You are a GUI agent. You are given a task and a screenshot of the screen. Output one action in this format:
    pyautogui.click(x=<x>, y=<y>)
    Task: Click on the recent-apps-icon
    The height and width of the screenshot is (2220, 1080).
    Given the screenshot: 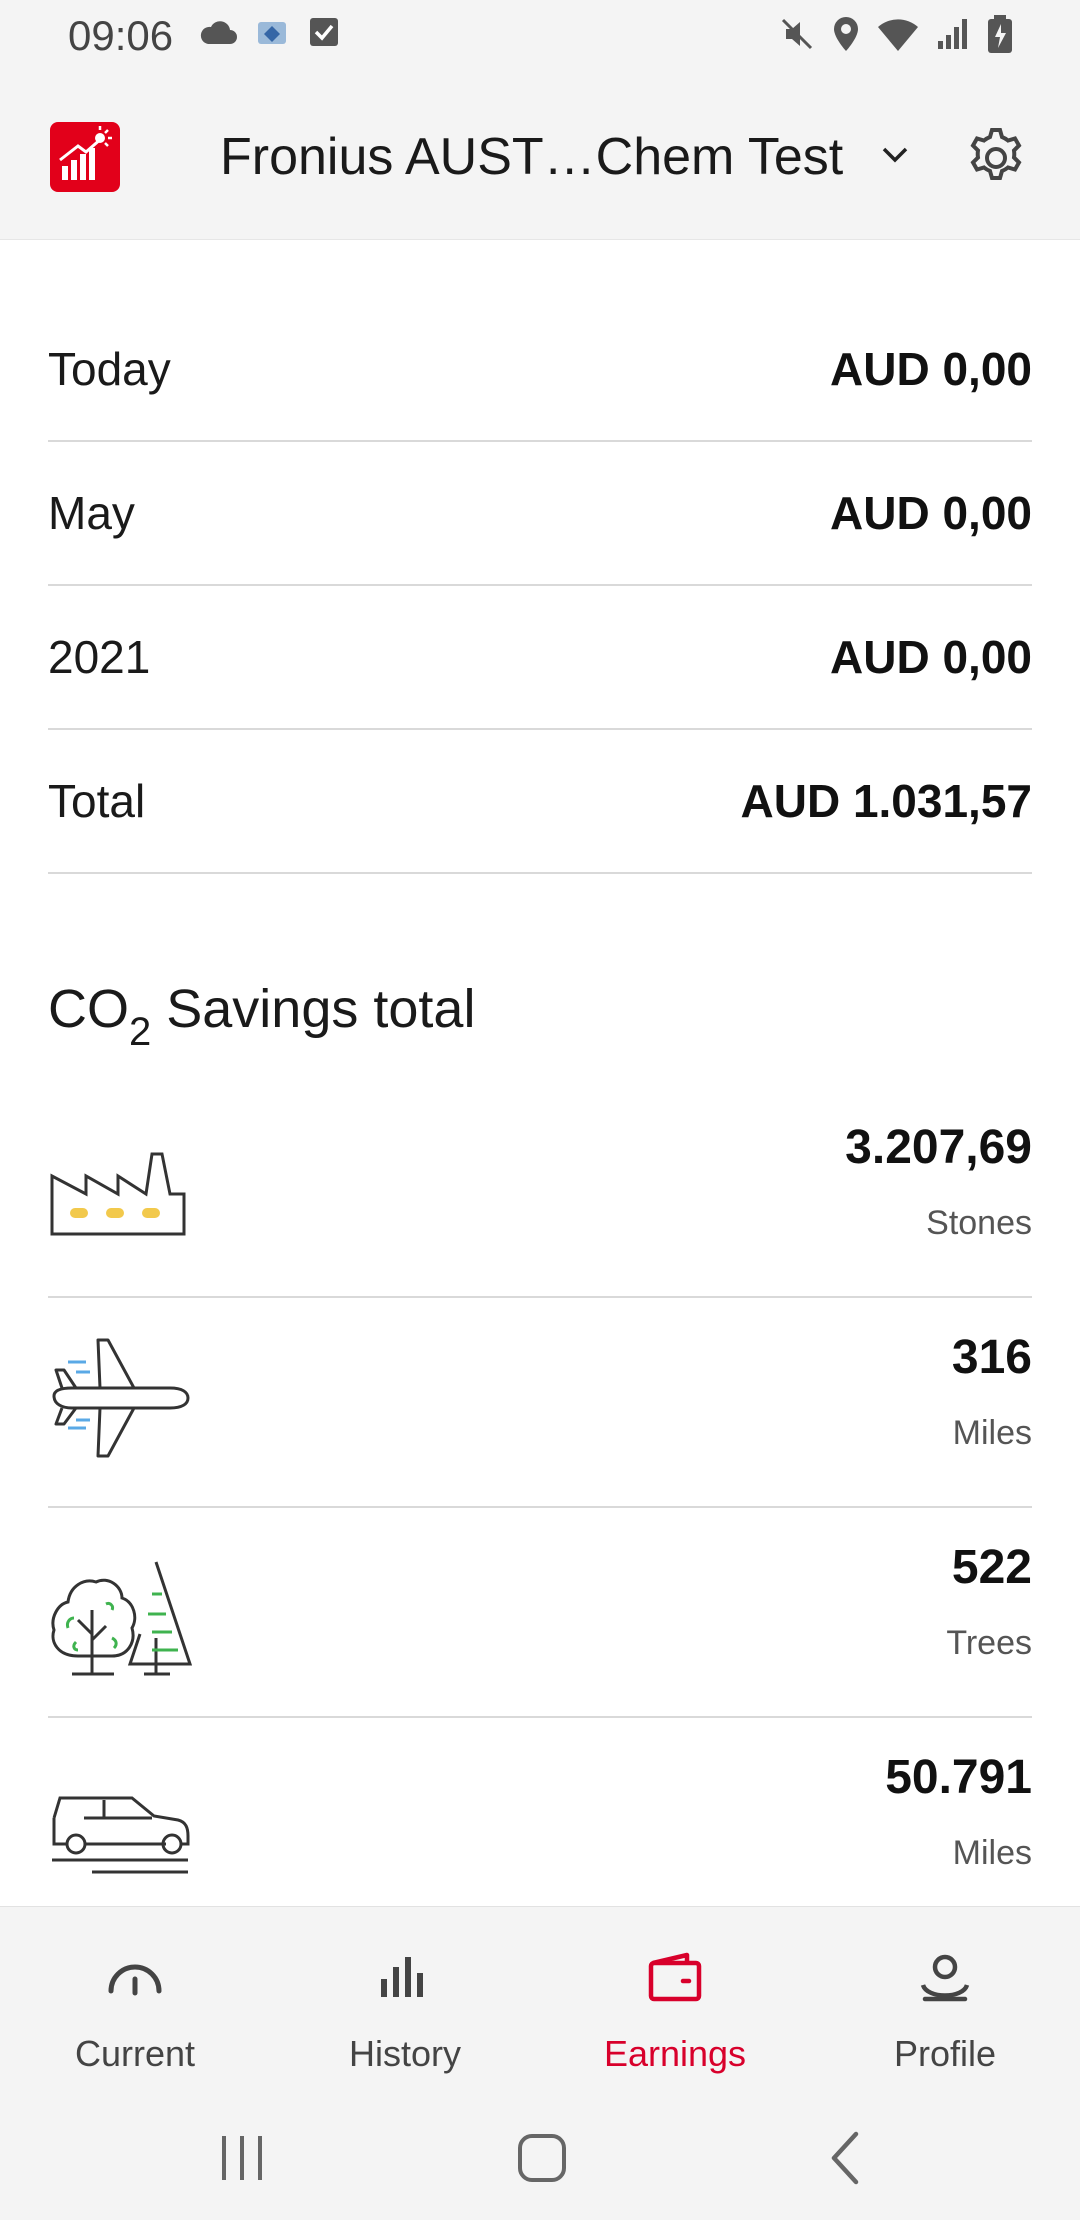 What is the action you would take?
    pyautogui.click(x=242, y=2159)
    